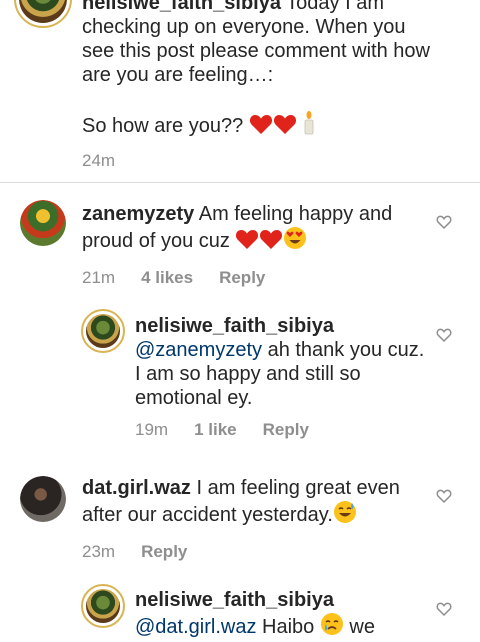 Image resolution: width=480 pixels, height=642 pixels. Describe the element at coordinates (99, 277) in the screenshot. I see `comment-time: 21m` at that location.